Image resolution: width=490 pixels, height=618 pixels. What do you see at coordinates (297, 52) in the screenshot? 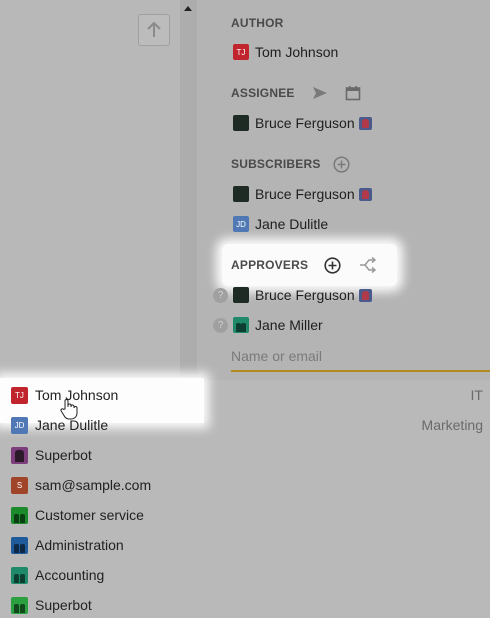
I see `author-name: Tom Johnson` at bounding box center [297, 52].